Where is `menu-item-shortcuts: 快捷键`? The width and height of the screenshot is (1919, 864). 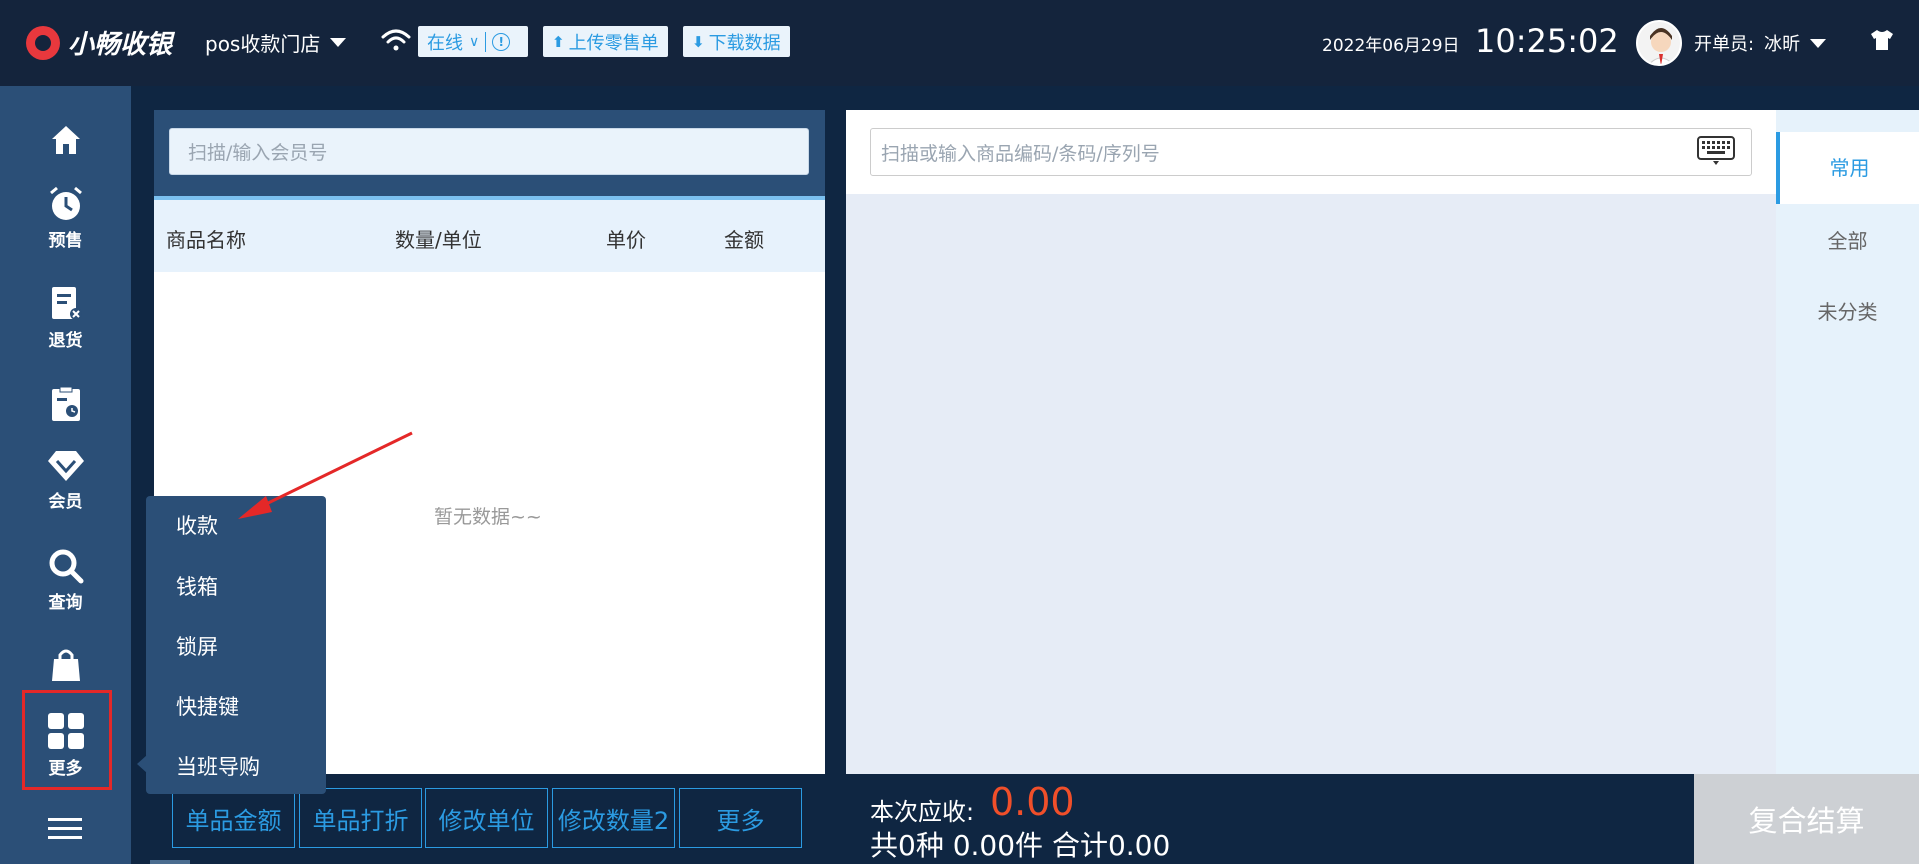 menu-item-shortcuts: 快捷键 is located at coordinates (207, 706).